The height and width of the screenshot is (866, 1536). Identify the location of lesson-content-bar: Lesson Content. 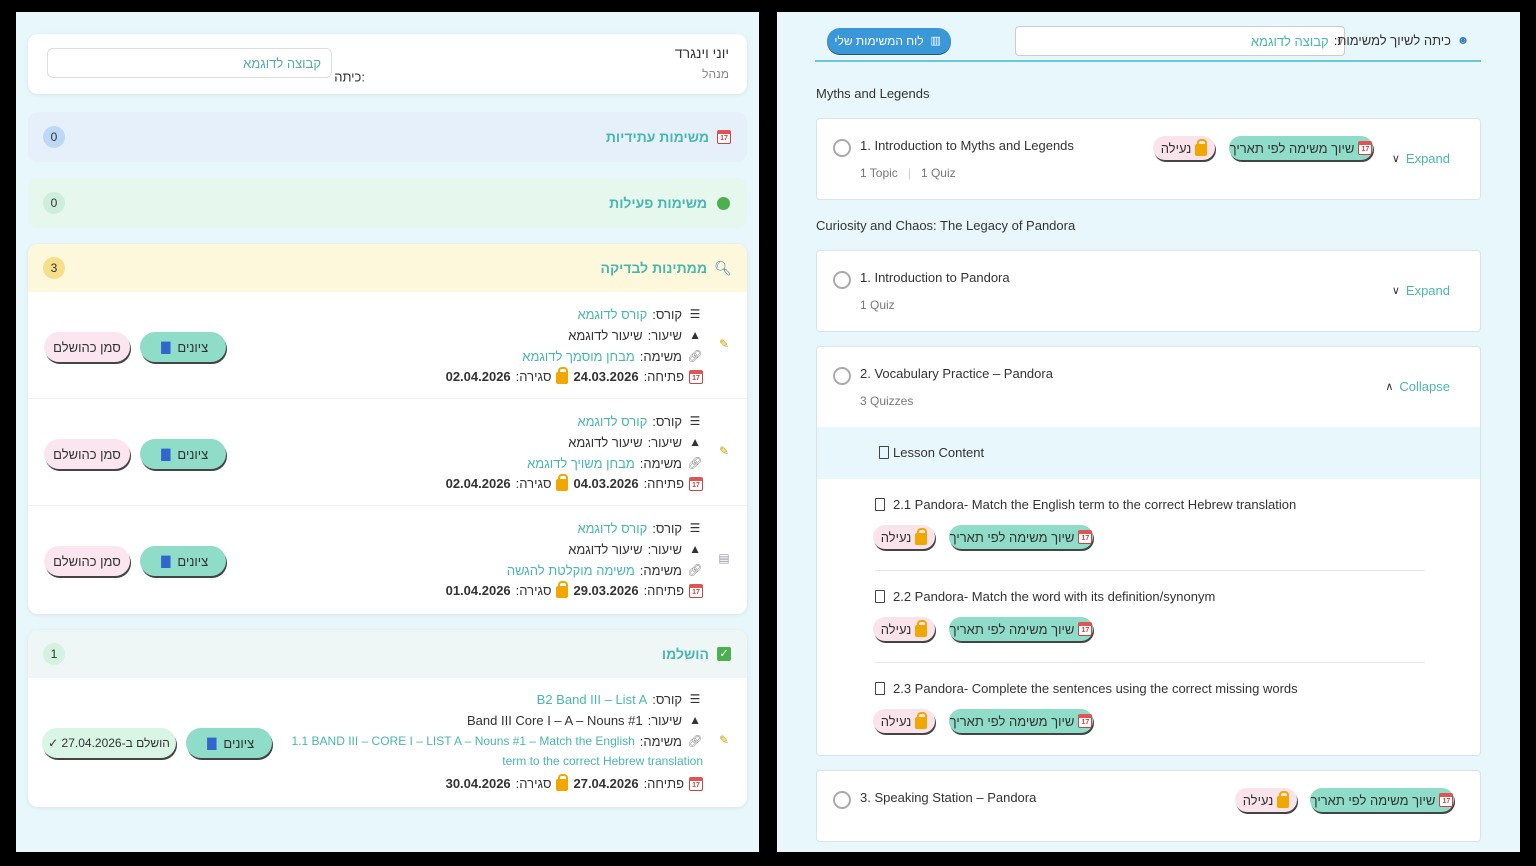
(1148, 453).